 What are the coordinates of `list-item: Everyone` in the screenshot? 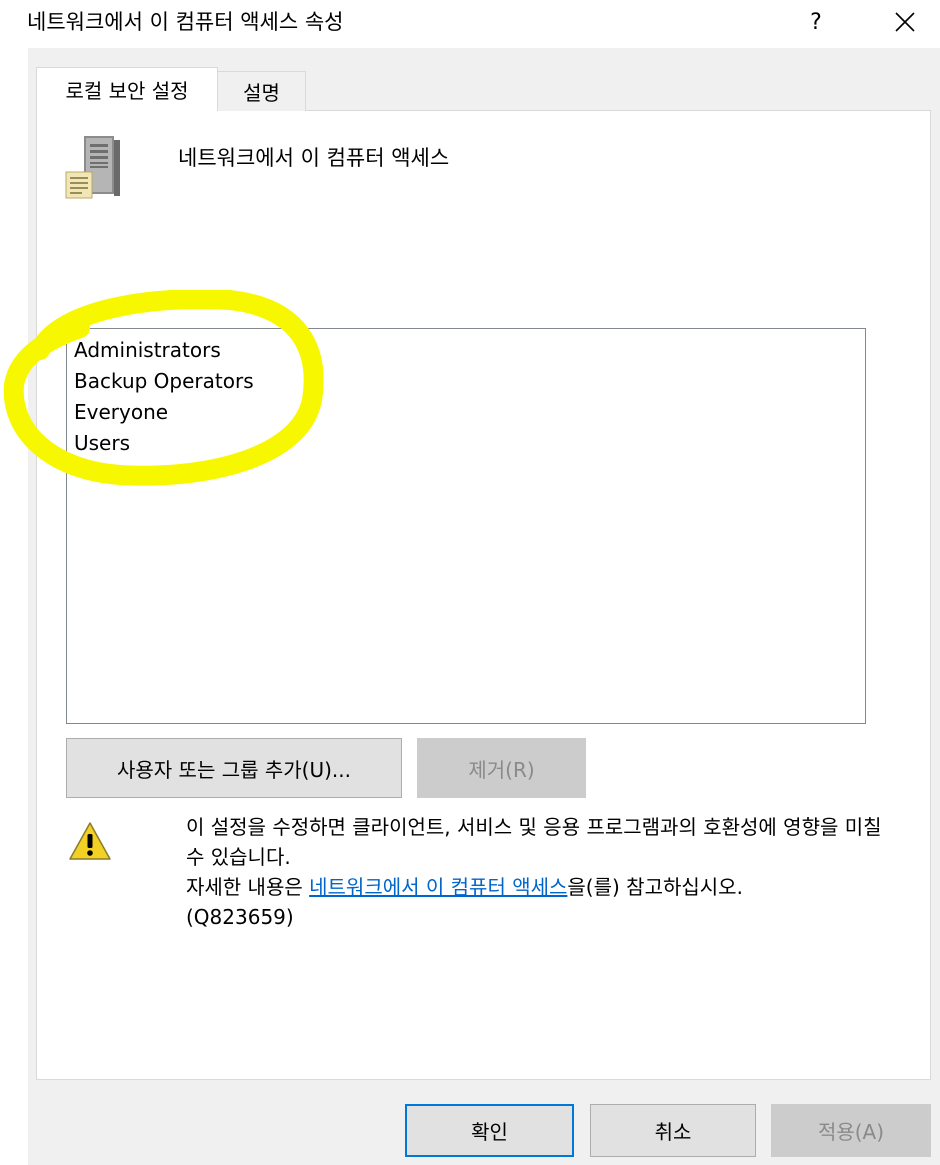 It's located at (466, 412).